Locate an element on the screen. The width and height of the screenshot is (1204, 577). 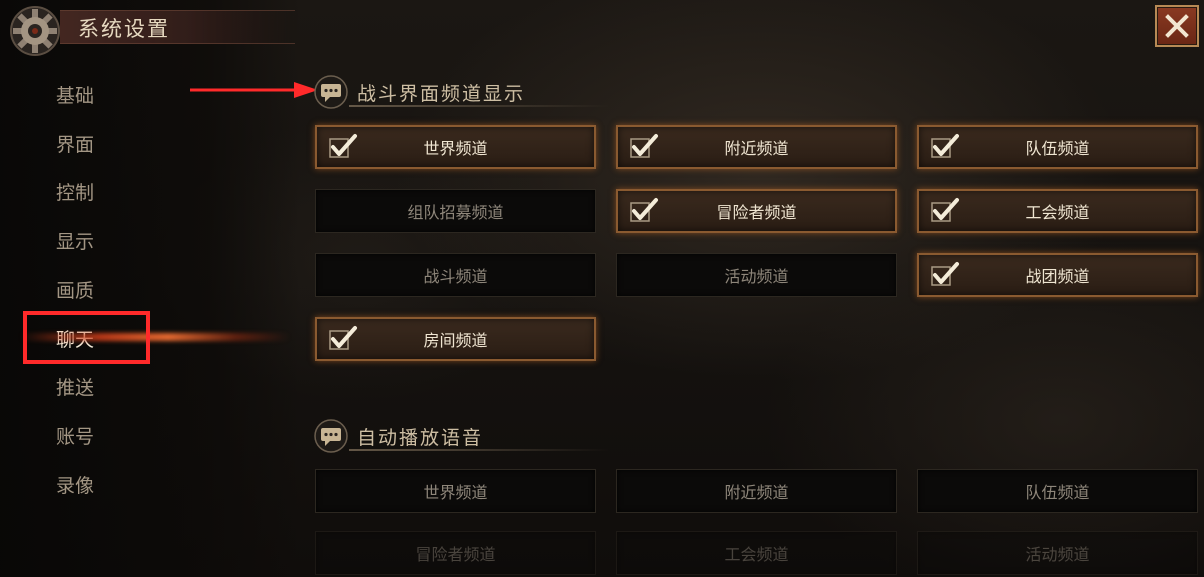
channel-toggle-1-4: 组队招募频道 is located at coordinates (455, 211).